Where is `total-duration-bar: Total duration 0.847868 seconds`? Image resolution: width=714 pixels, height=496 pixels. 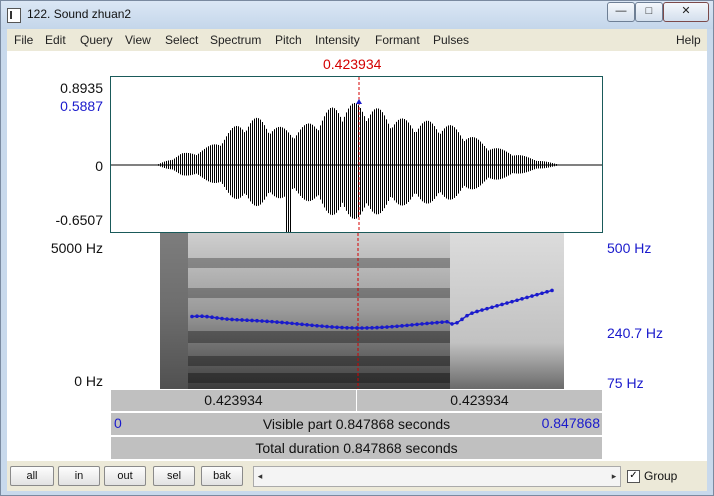
total-duration-bar: Total duration 0.847868 seconds is located at coordinates (356, 448).